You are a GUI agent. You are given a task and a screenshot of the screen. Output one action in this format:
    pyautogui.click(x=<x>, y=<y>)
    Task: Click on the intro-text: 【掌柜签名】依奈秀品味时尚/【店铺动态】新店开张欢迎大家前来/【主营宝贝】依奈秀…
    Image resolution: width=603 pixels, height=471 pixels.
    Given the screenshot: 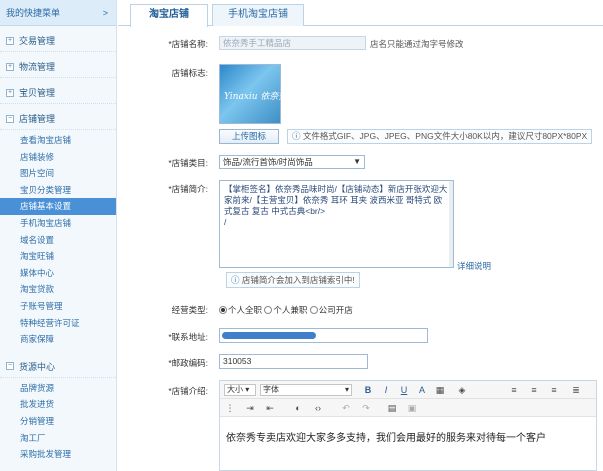 What is the action you would take?
    pyautogui.click(x=336, y=200)
    